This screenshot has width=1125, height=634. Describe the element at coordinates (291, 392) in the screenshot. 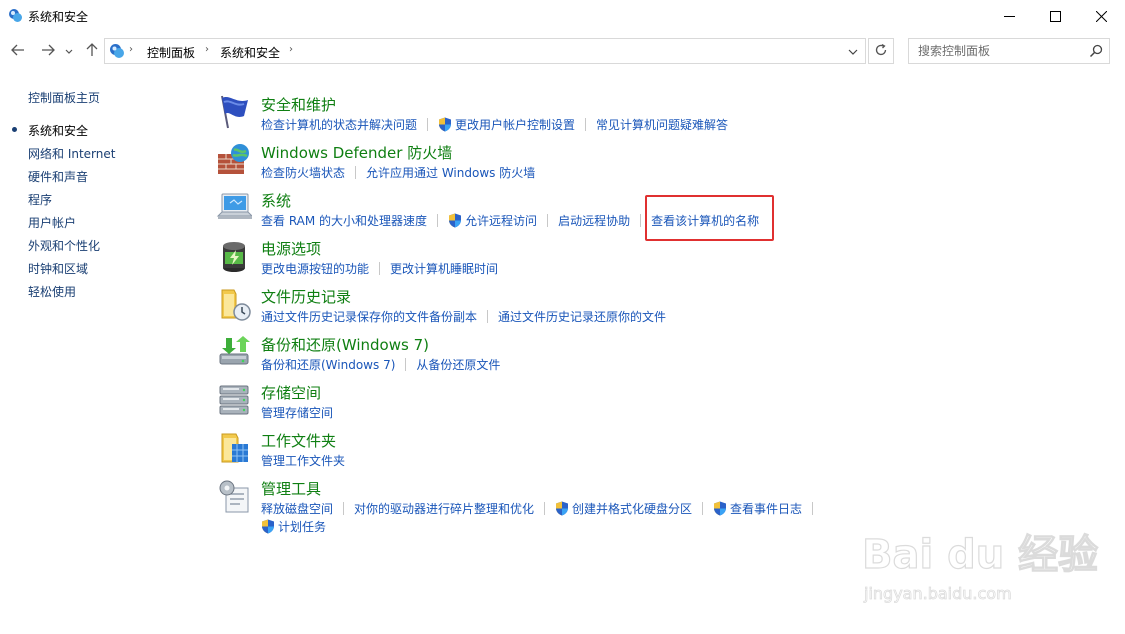

I see `section-title: 存储空间` at that location.